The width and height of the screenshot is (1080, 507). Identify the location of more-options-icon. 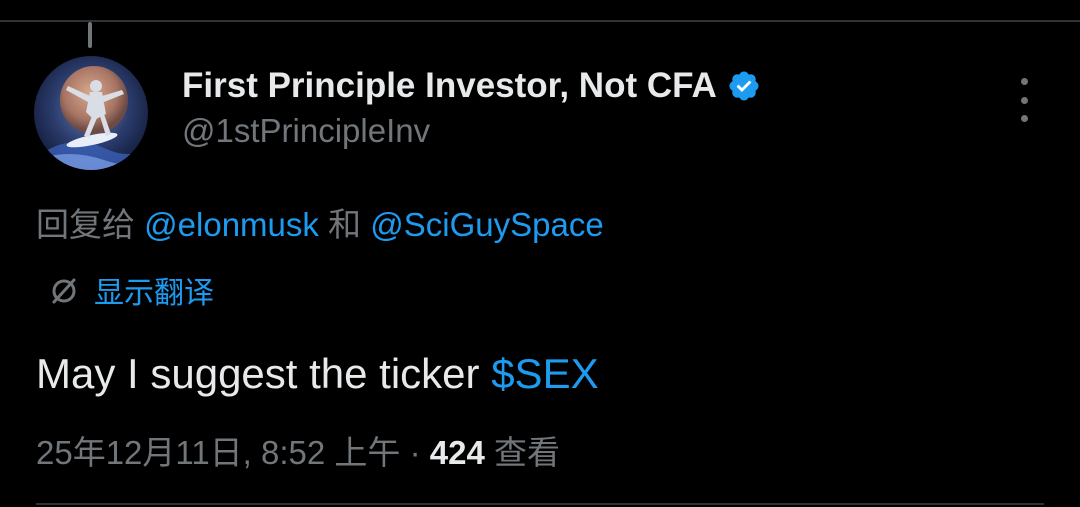
(1024, 81).